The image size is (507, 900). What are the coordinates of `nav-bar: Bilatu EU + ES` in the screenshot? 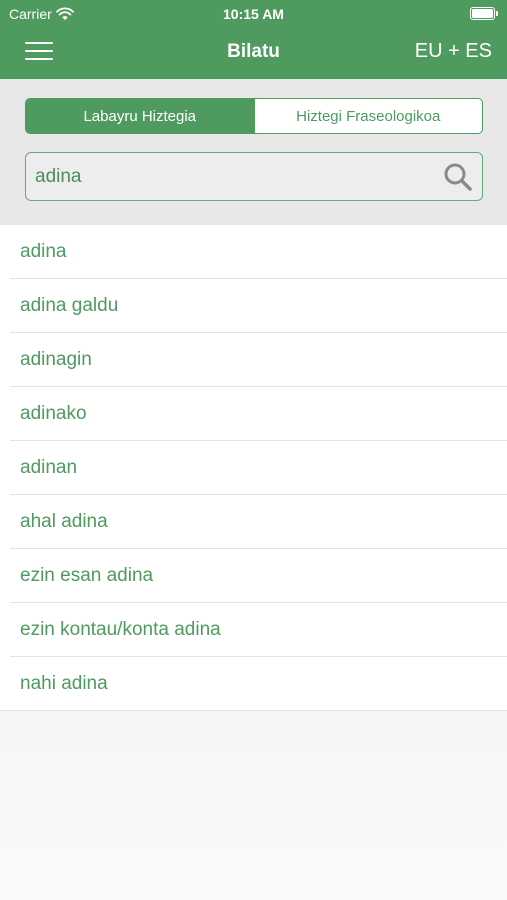 It's located at (253, 53).